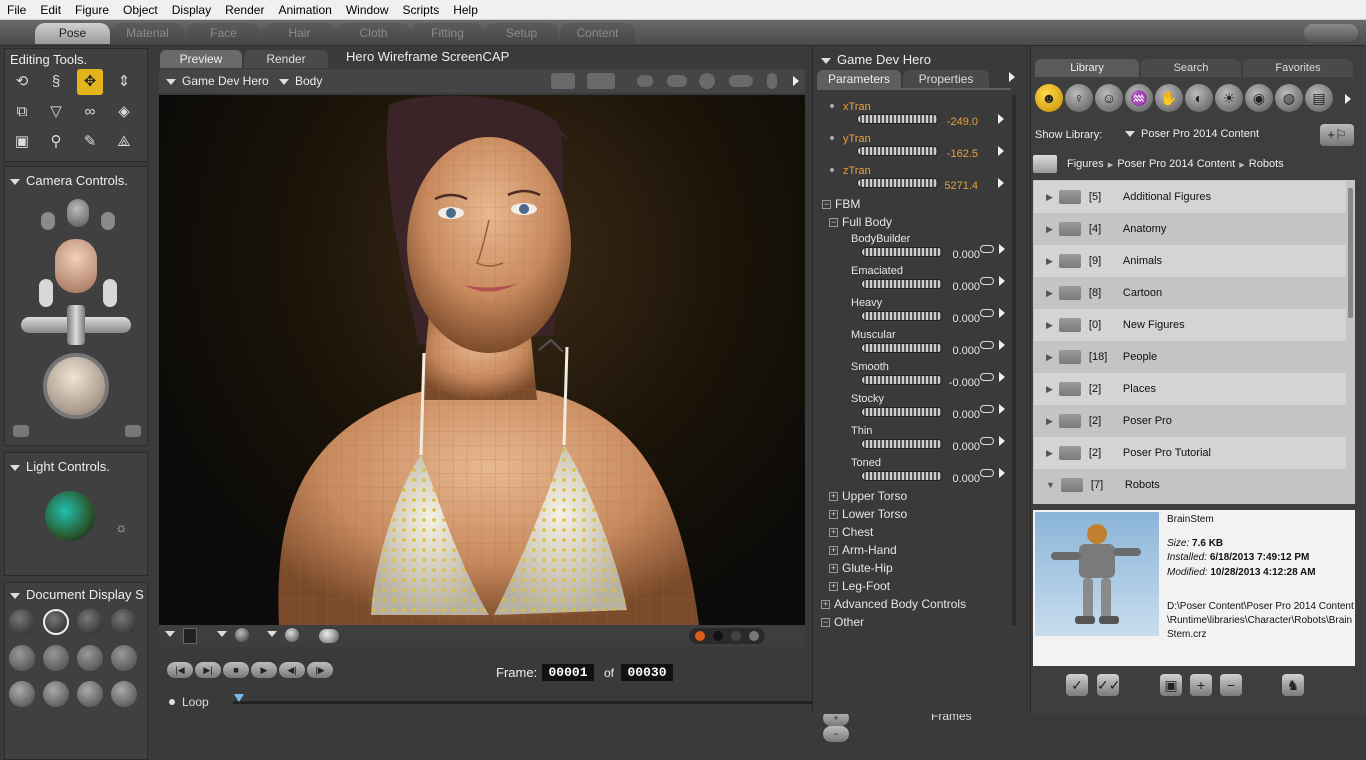 This screenshot has width=1366, height=760. I want to click on subgroup-row: + Lower Torso, so click(868, 514).